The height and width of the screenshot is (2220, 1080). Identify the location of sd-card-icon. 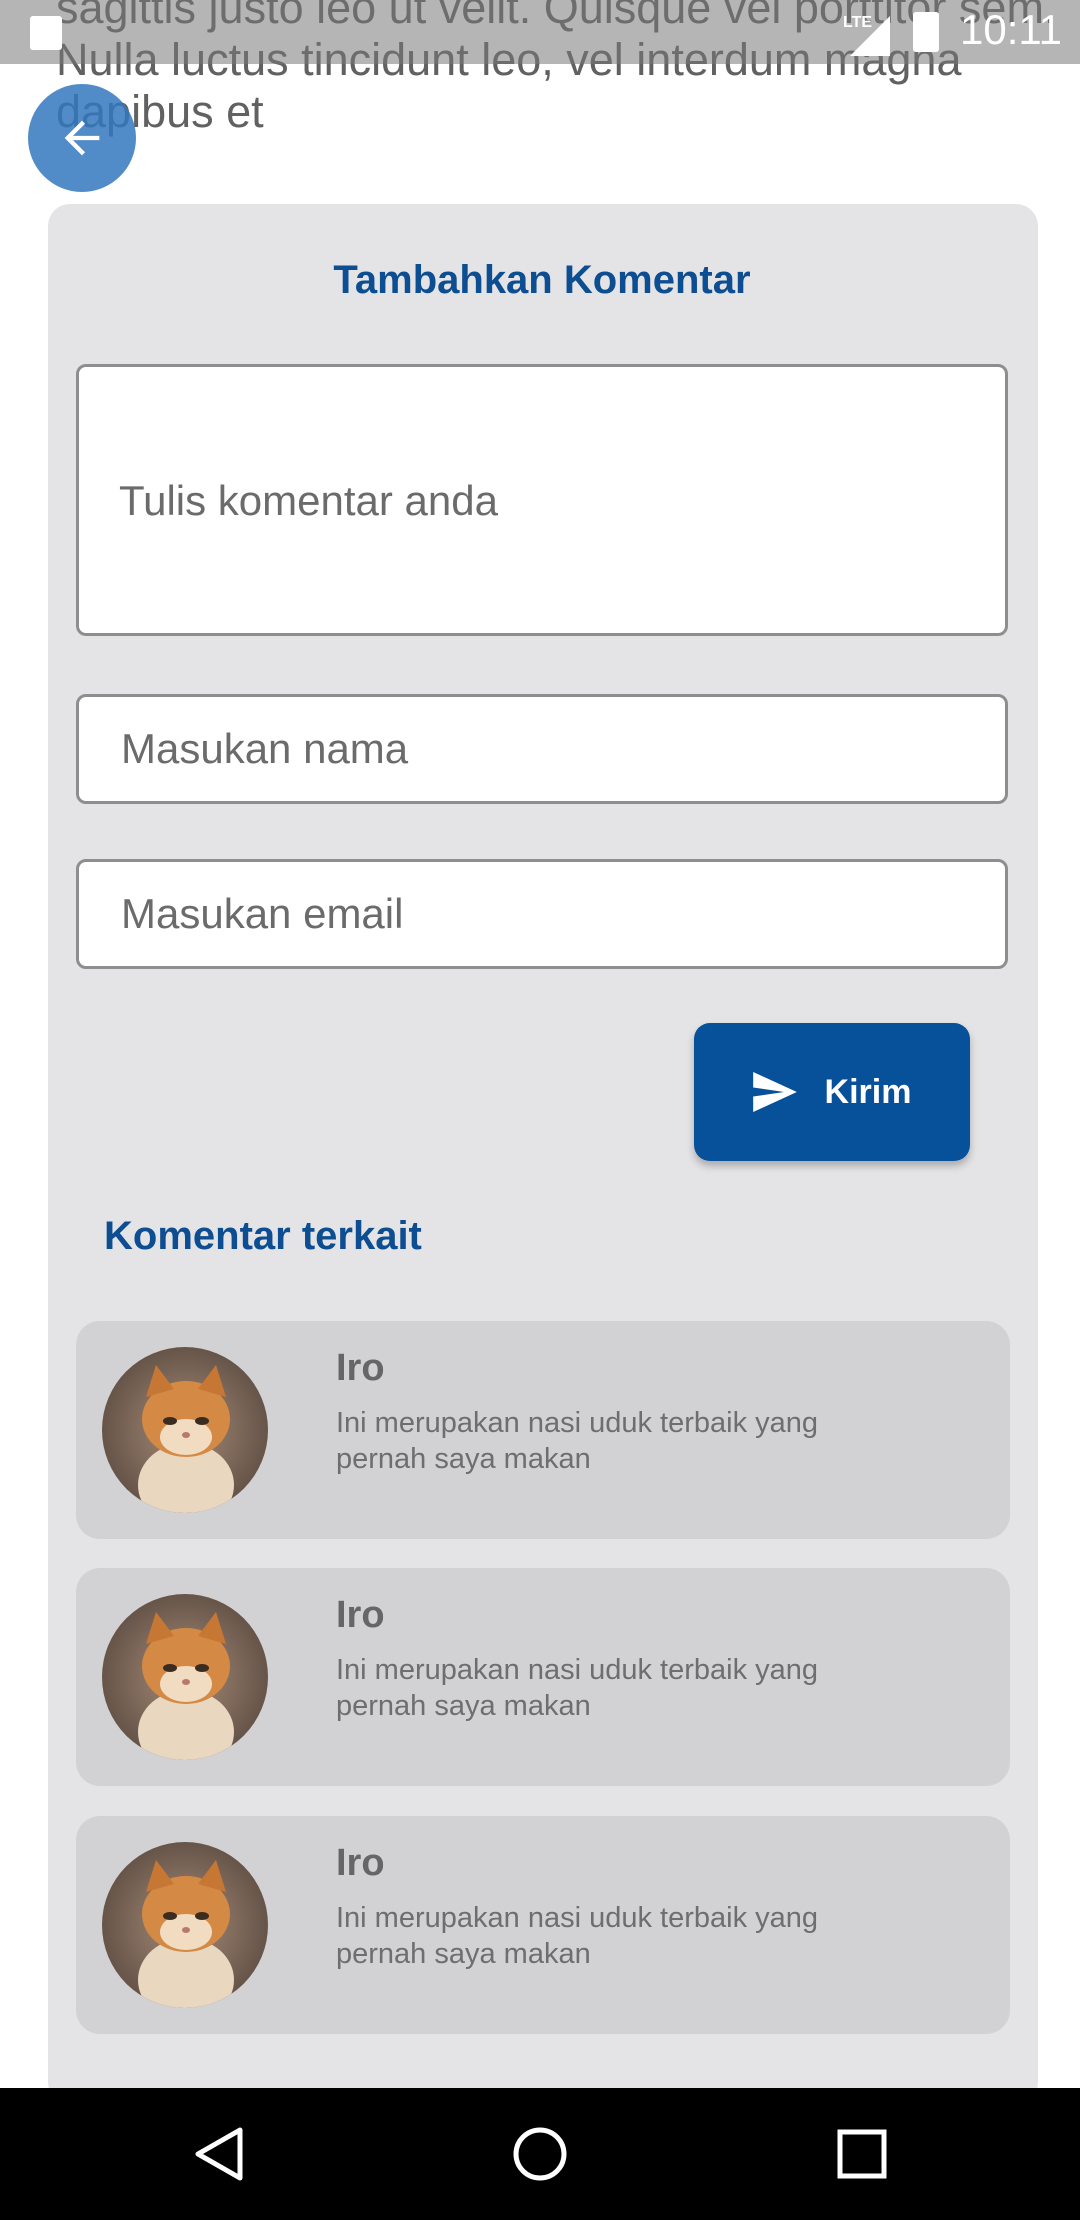
(46, 33).